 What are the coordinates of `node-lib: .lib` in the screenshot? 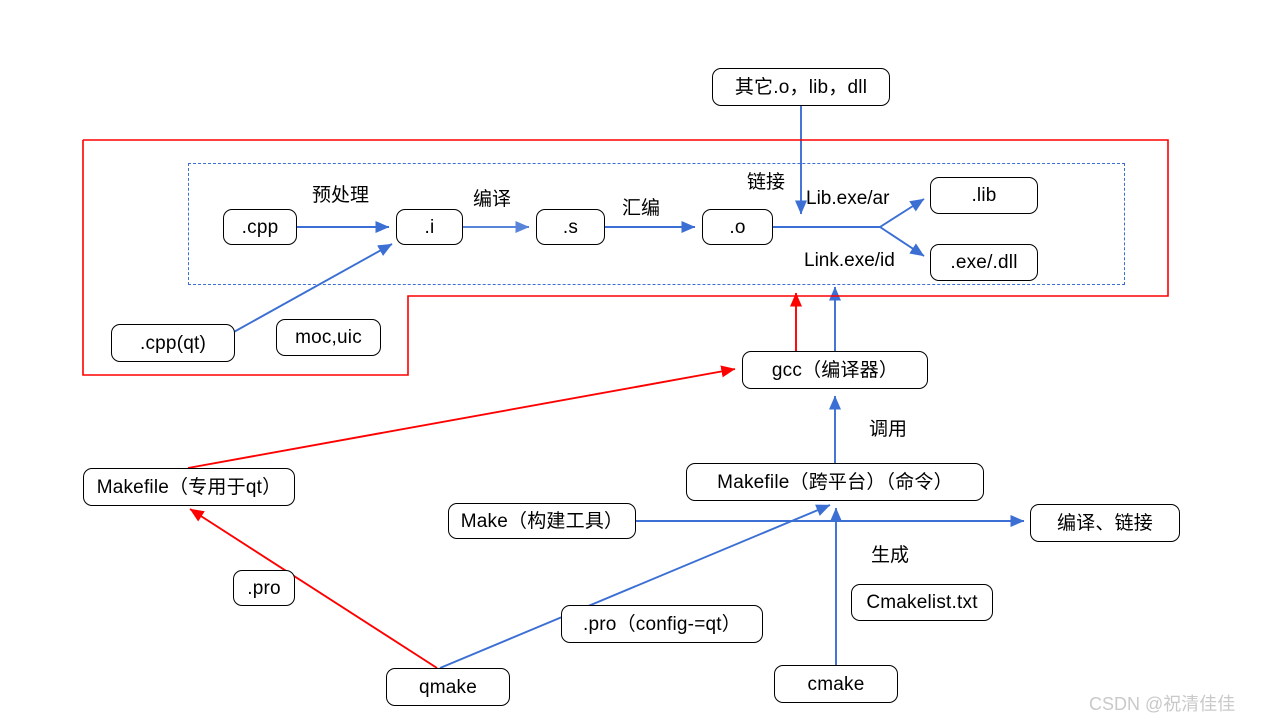 It's located at (984, 195).